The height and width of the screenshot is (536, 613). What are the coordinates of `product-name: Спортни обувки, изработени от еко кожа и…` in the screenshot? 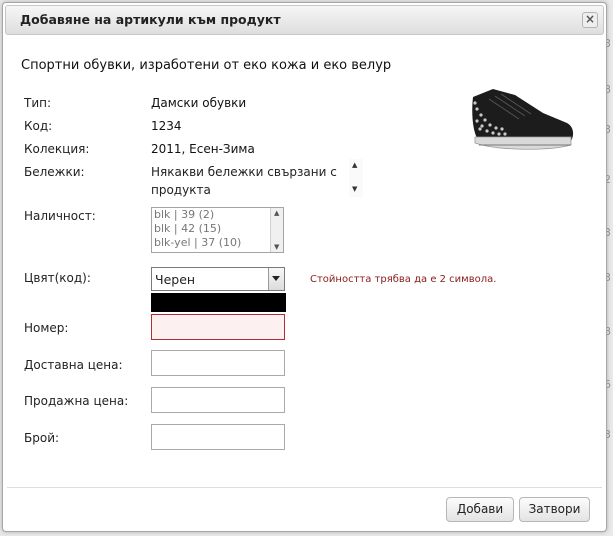 It's located at (206, 65).